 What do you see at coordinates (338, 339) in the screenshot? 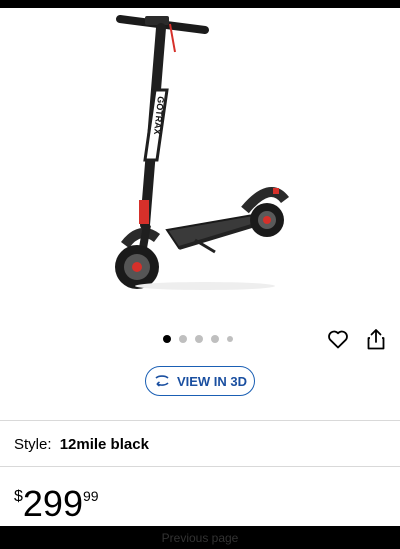
I see `heart-icon` at bounding box center [338, 339].